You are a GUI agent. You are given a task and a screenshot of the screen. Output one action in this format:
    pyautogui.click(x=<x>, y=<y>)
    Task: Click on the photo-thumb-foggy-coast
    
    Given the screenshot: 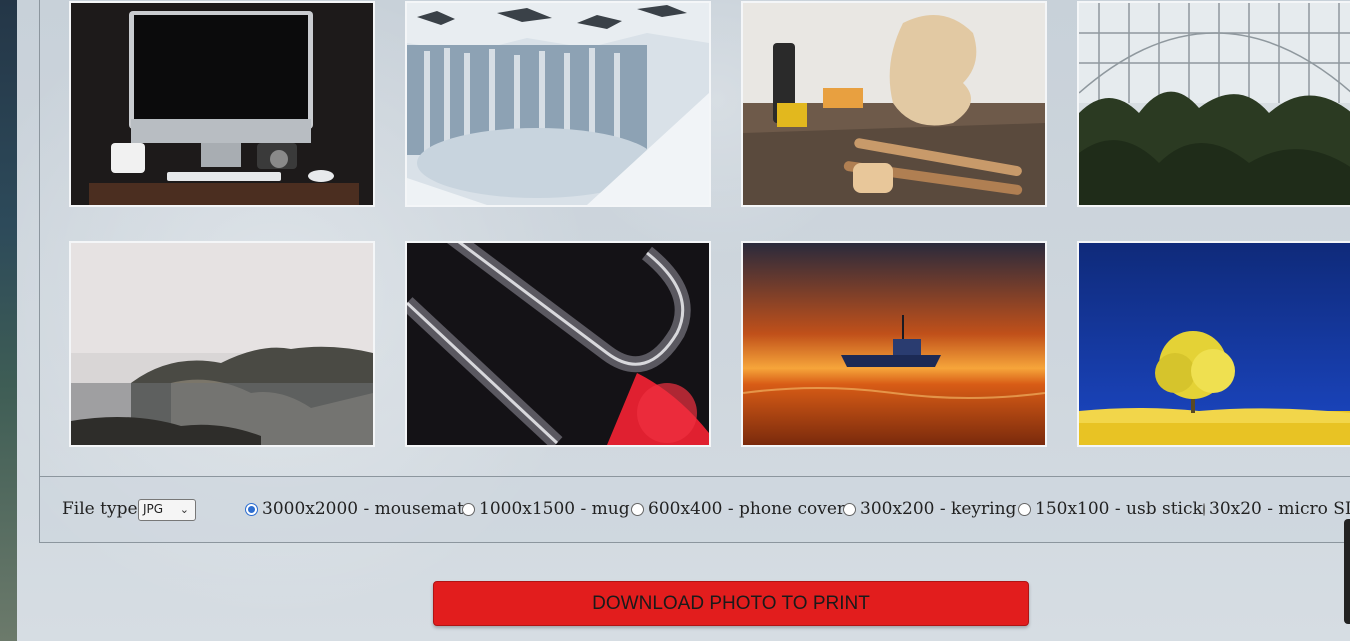 What is the action you would take?
    pyautogui.click(x=222, y=344)
    